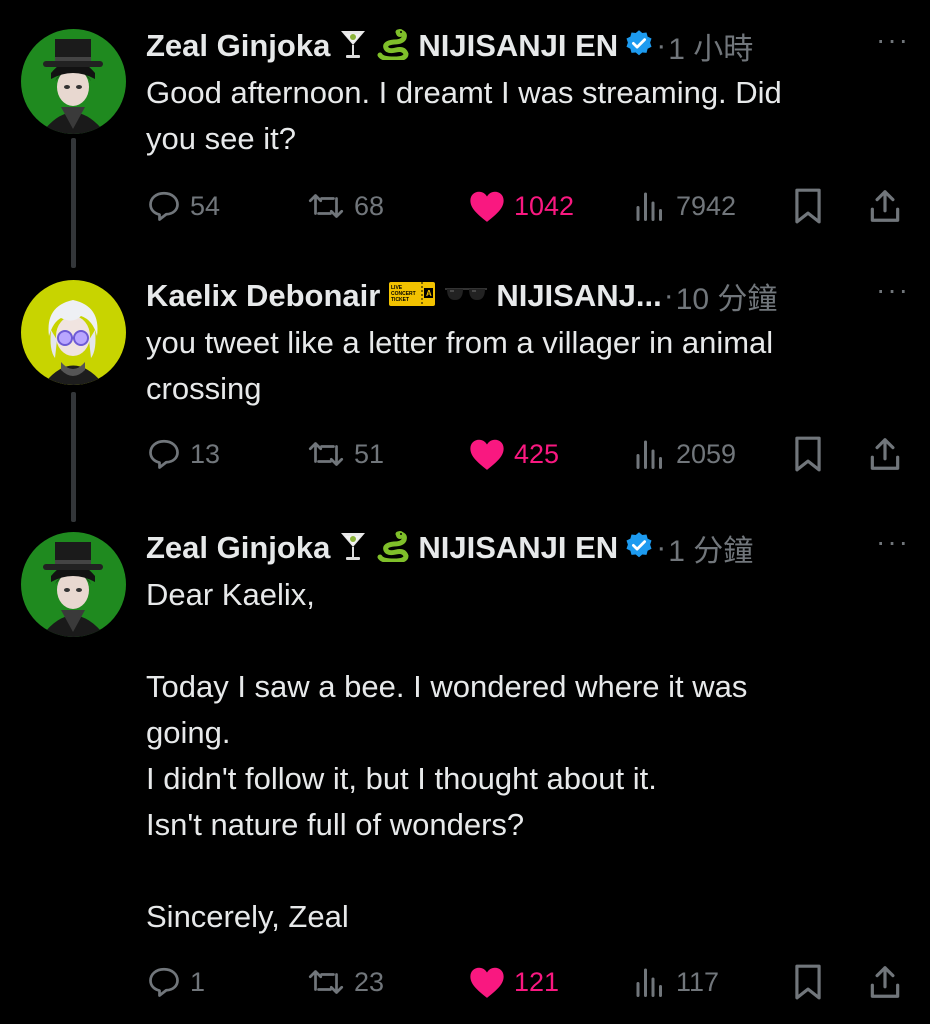 The height and width of the screenshot is (1024, 930). Describe the element at coordinates (537, 981) in the screenshot. I see `like-count: 121` at that location.